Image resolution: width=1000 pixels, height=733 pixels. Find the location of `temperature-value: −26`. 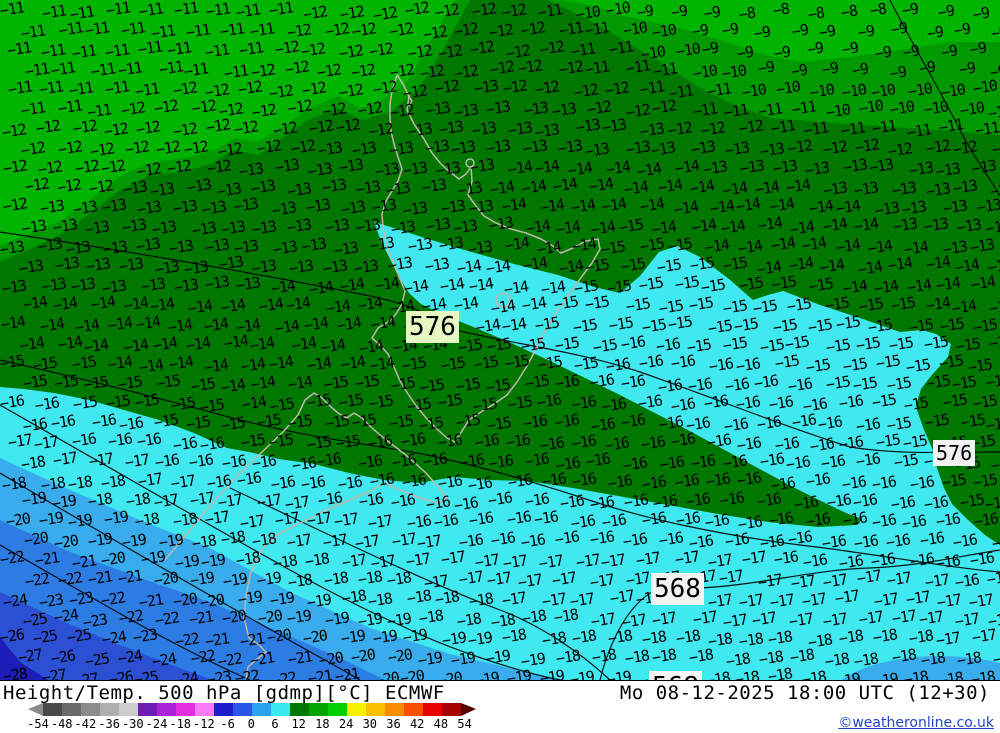

temperature-value: −26 is located at coordinates (120, 674).